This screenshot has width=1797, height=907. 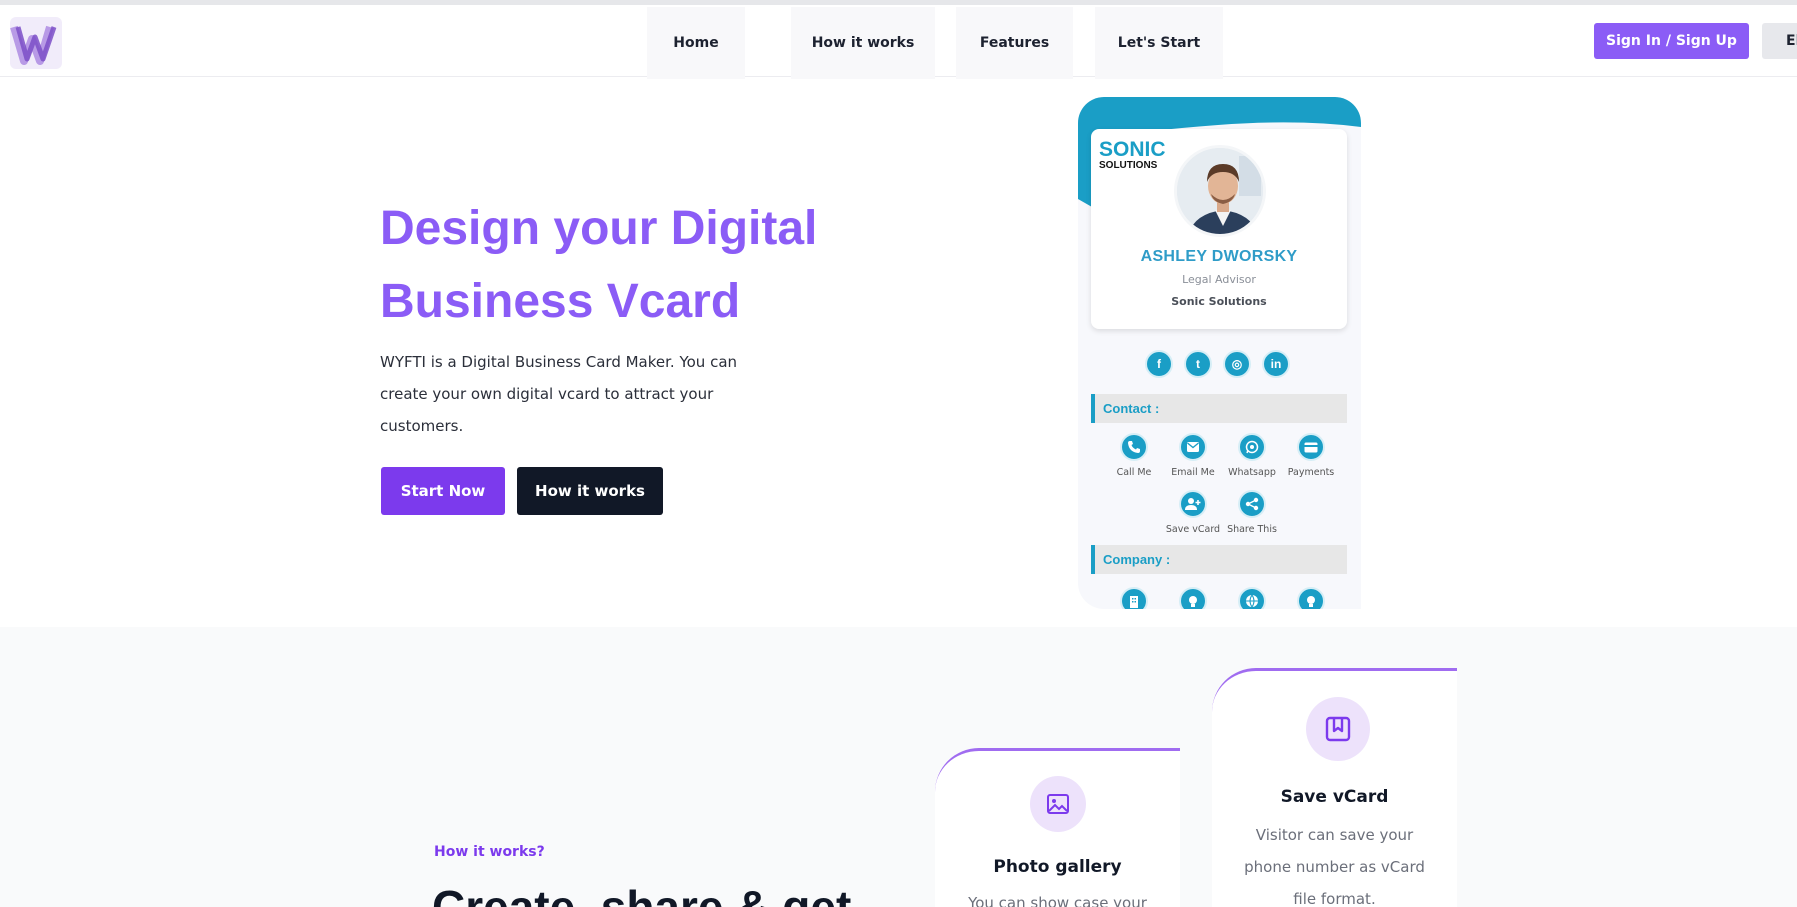 I want to click on feature-card-photo-gallery: Photo gallery You can show case your, so click(x=1057, y=827).